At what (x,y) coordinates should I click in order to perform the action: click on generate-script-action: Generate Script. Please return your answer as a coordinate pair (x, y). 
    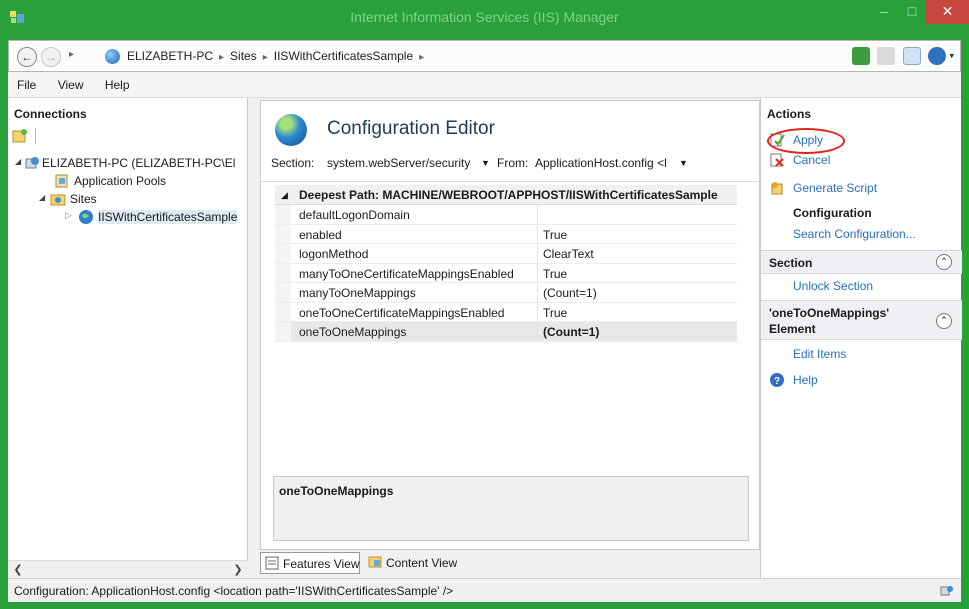
    Looking at the image, I should click on (861, 188).